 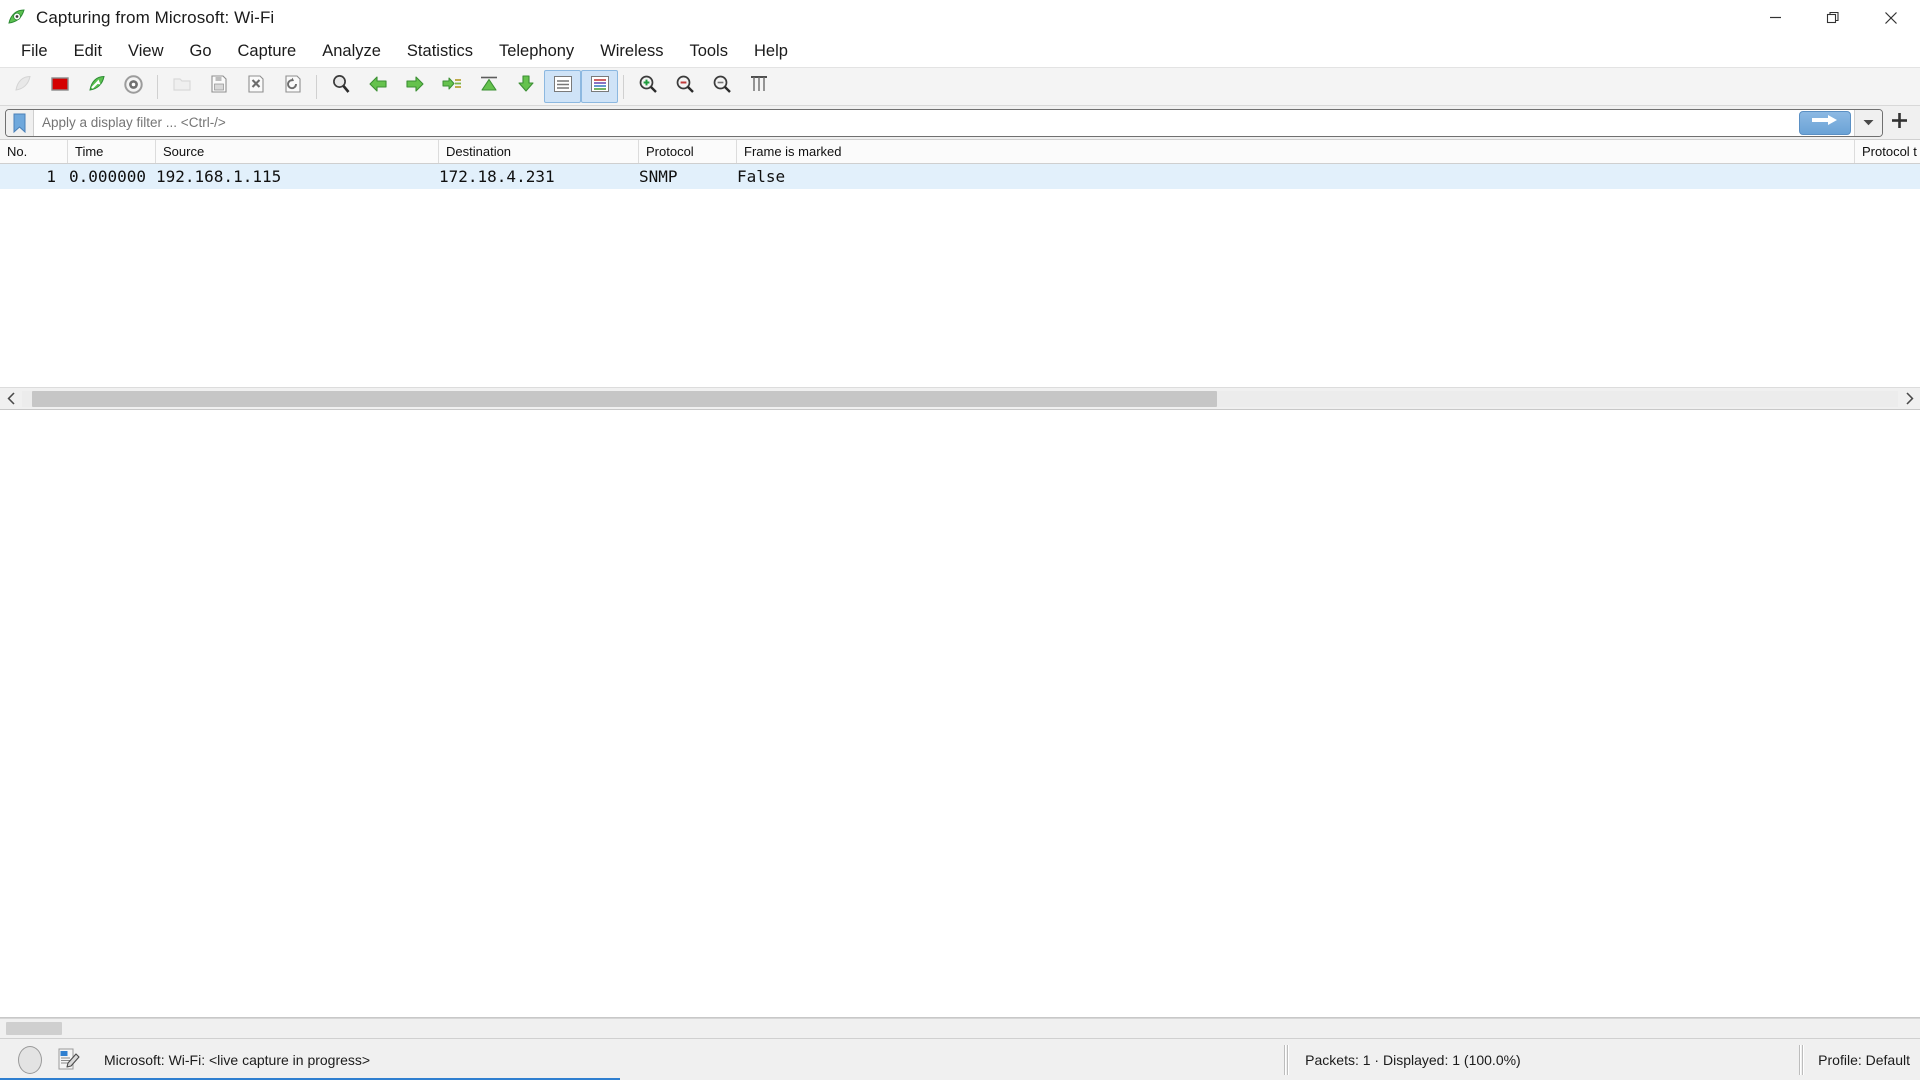 I want to click on open-file-button, so click(x=181, y=86).